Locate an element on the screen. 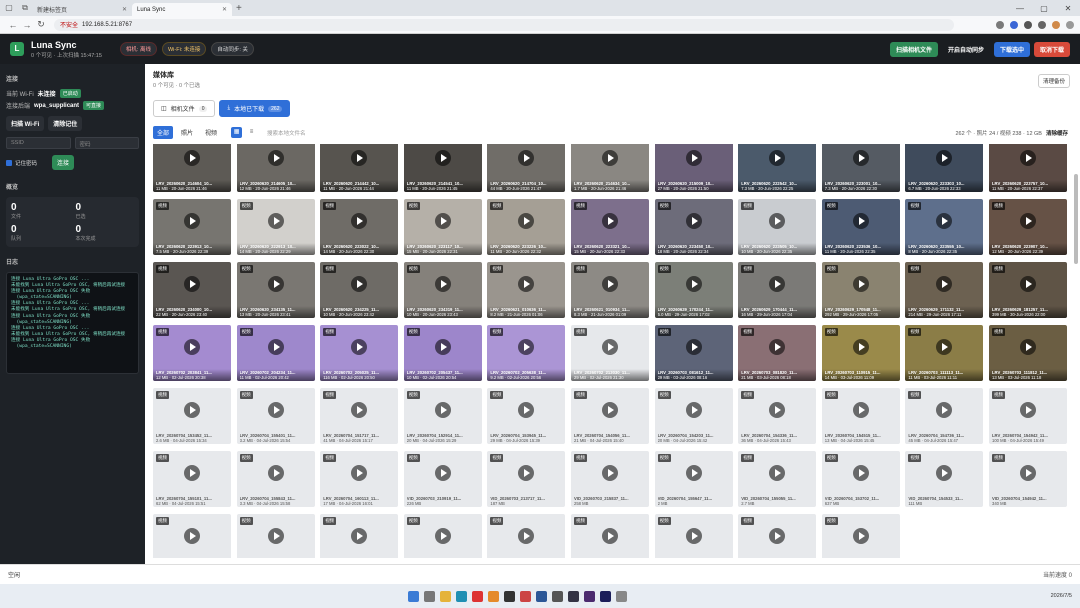 The image size is (1080, 608). search-input: 搜索本地文件名 is located at coordinates (327, 133).